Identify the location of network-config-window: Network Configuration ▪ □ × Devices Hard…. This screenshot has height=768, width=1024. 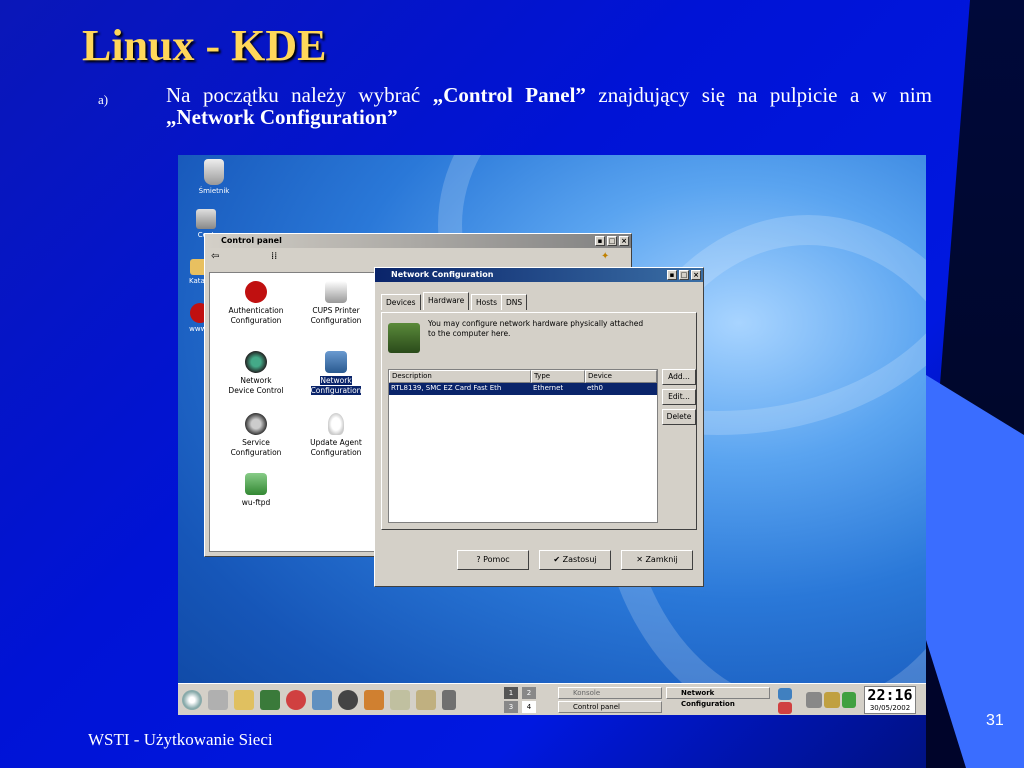
(539, 427).